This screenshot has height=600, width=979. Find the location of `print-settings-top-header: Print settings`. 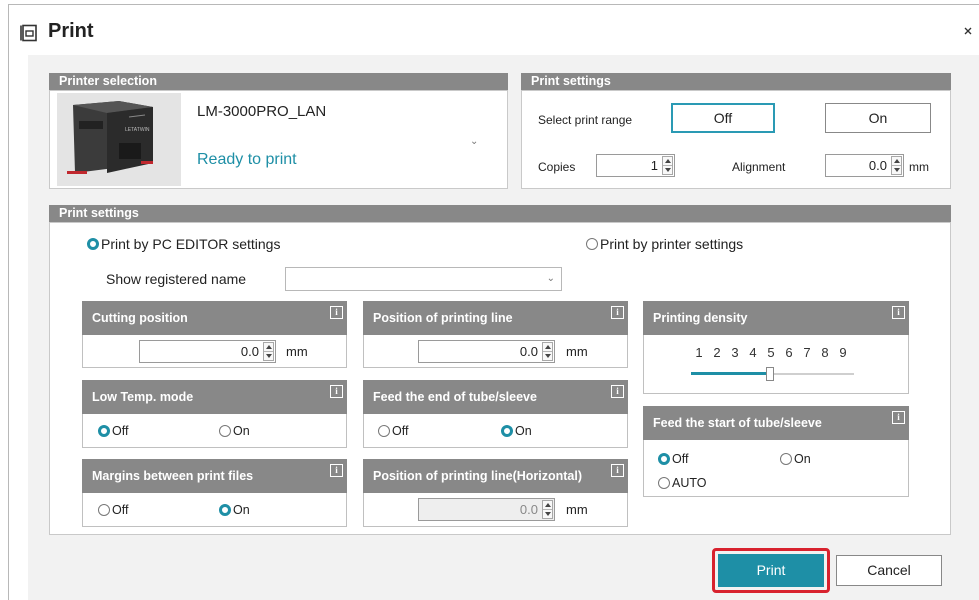

print-settings-top-header: Print settings is located at coordinates (736, 81).